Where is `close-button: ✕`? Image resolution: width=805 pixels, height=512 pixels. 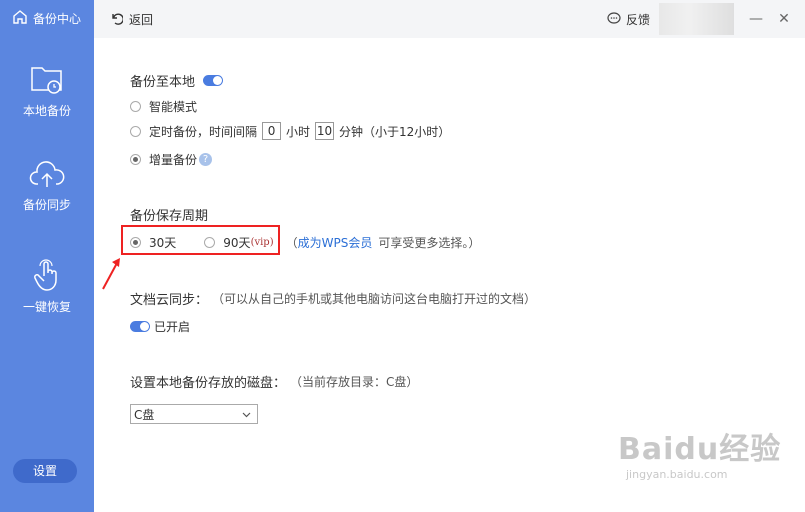 close-button: ✕ is located at coordinates (784, 19).